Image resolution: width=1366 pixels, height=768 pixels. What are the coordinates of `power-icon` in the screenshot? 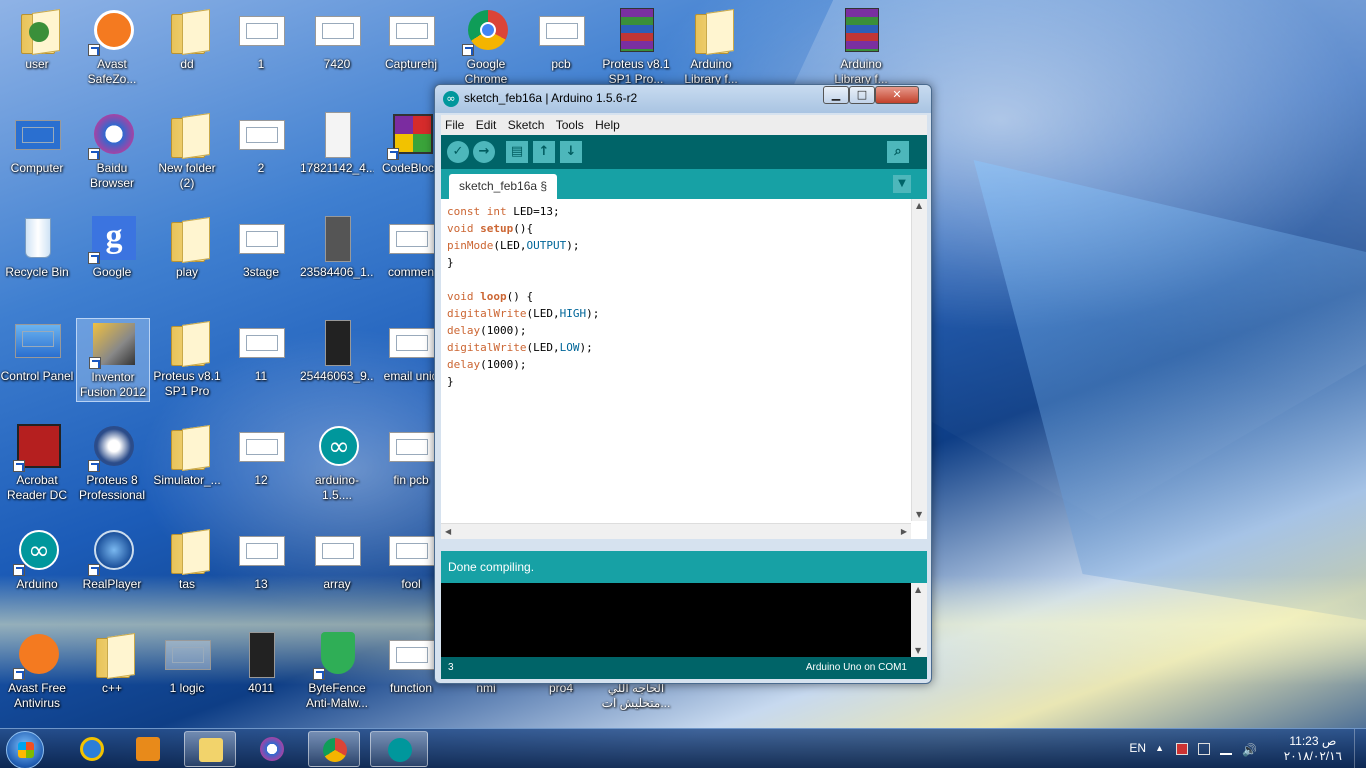 It's located at (1204, 749).